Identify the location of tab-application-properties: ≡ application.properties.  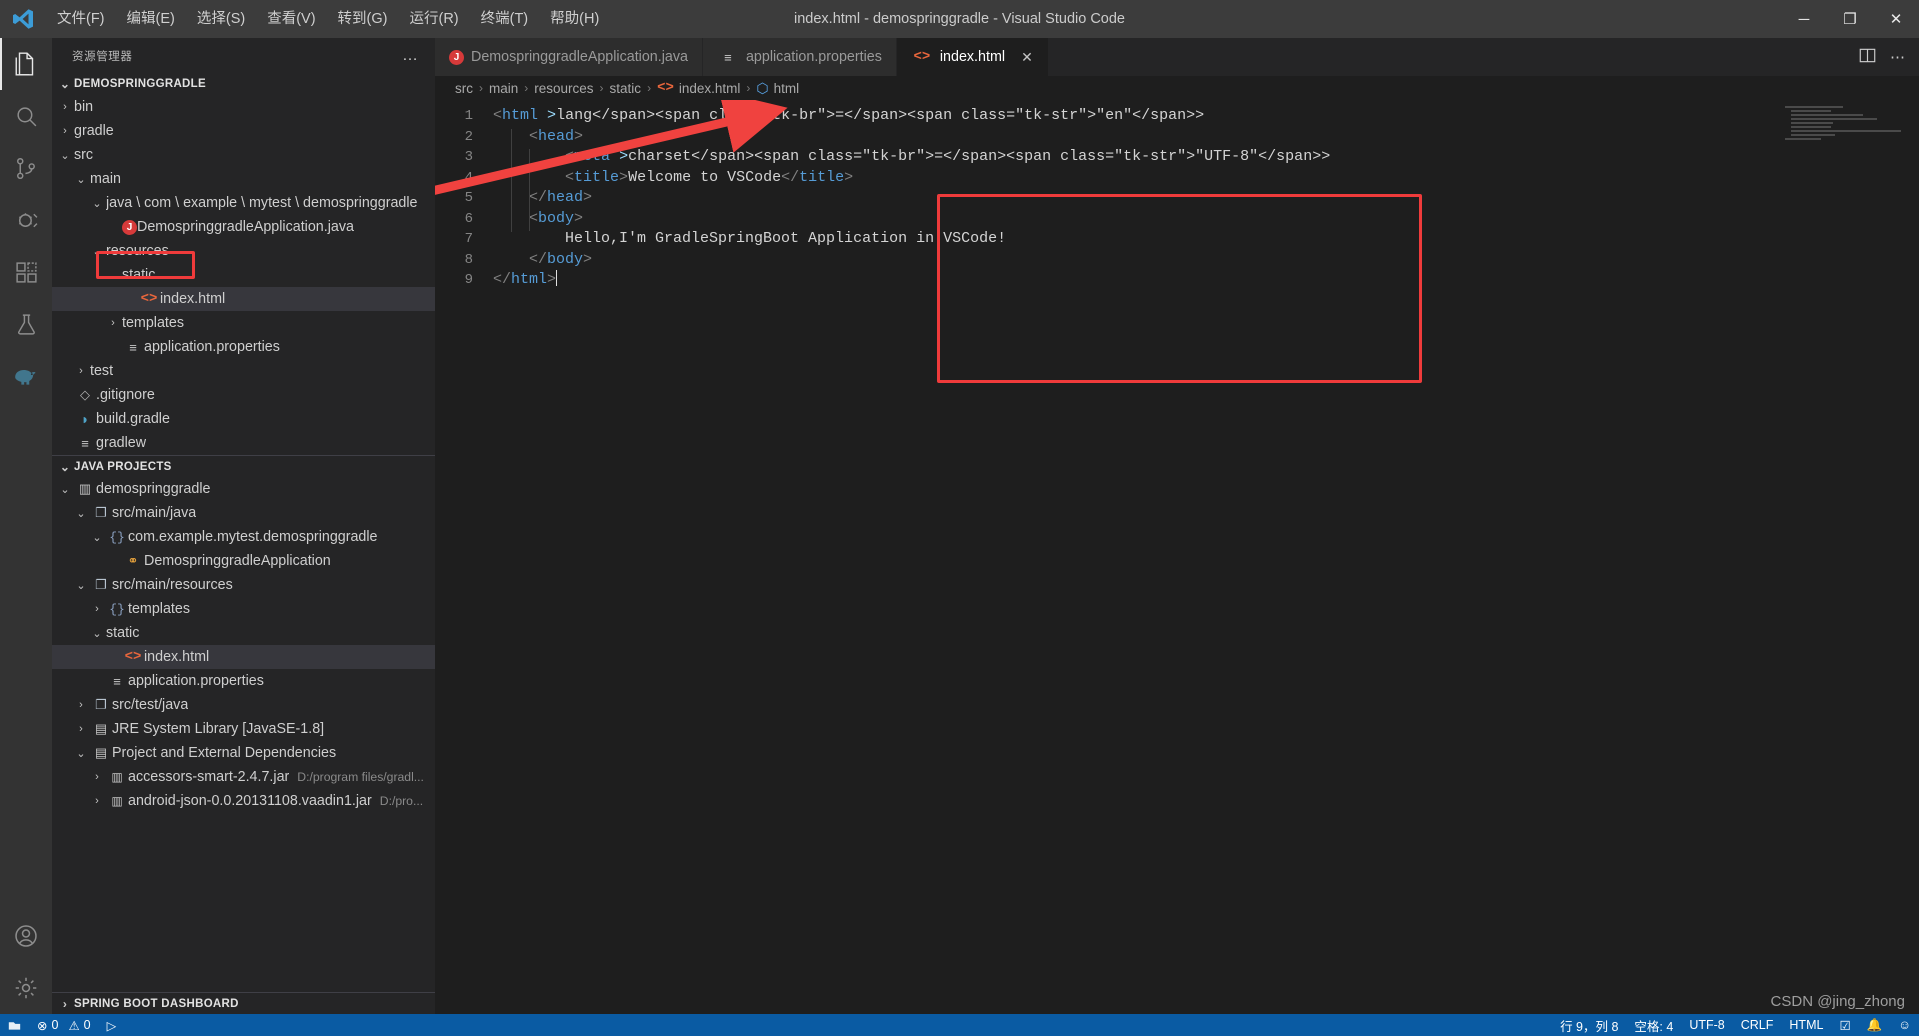
(799, 57).